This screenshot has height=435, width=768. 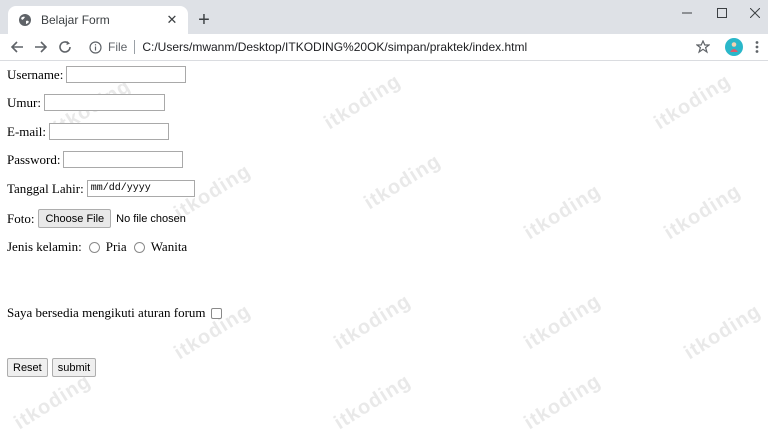 I want to click on reset-button: Reset, so click(x=27, y=367).